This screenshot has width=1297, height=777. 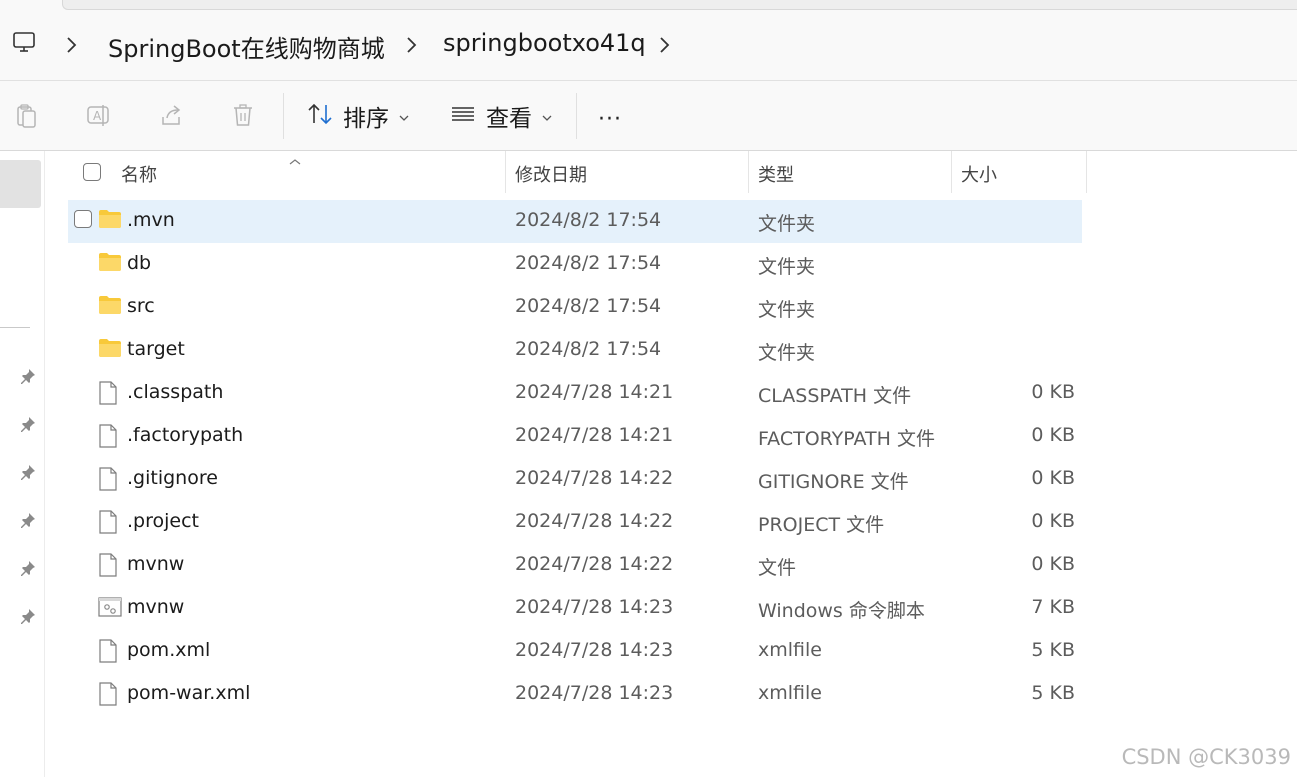 What do you see at coordinates (168, 650) in the screenshot?
I see `file-name: pom.xml` at bounding box center [168, 650].